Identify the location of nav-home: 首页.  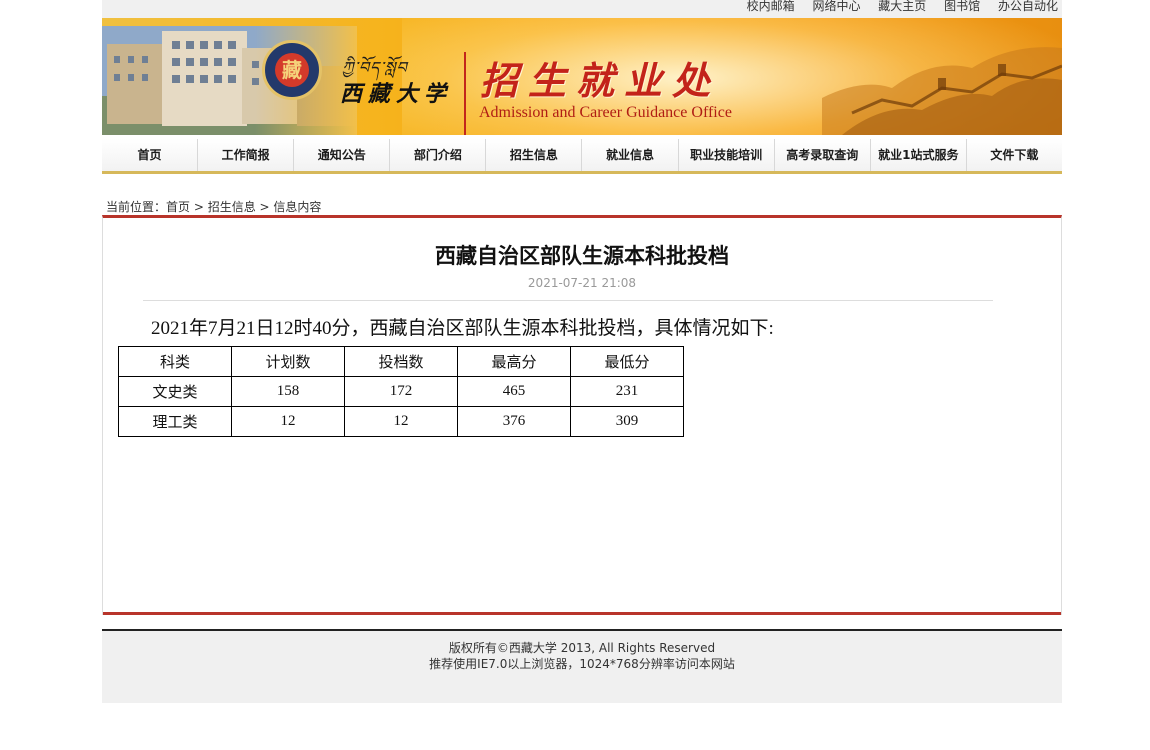
(150, 155).